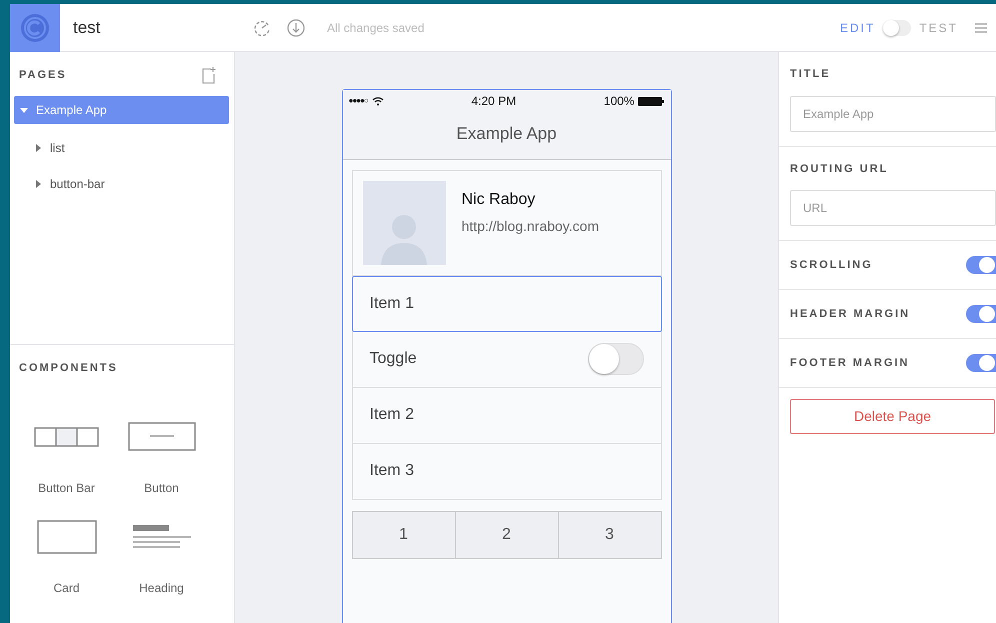 This screenshot has width=996, height=623. What do you see at coordinates (507, 416) in the screenshot?
I see `menu-row: Item 2` at bounding box center [507, 416].